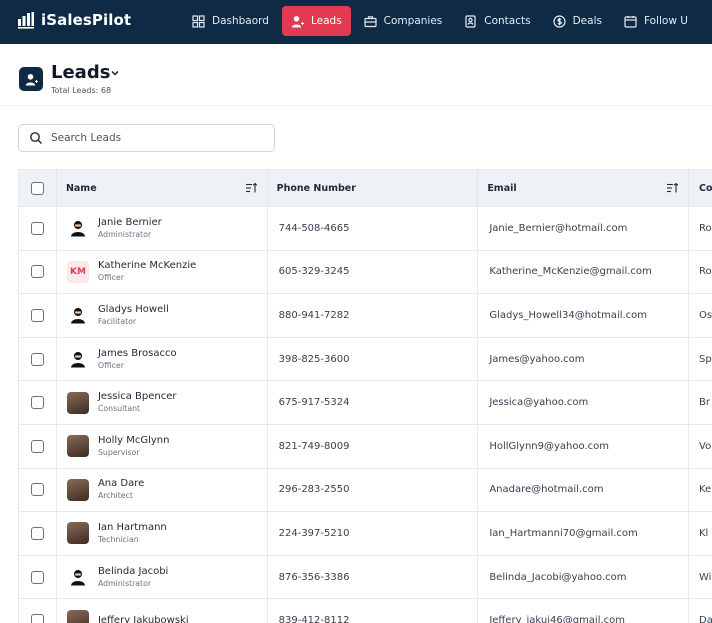 Image resolution: width=712 pixels, height=623 pixels. I want to click on nav-contacts: Contacts, so click(497, 21).